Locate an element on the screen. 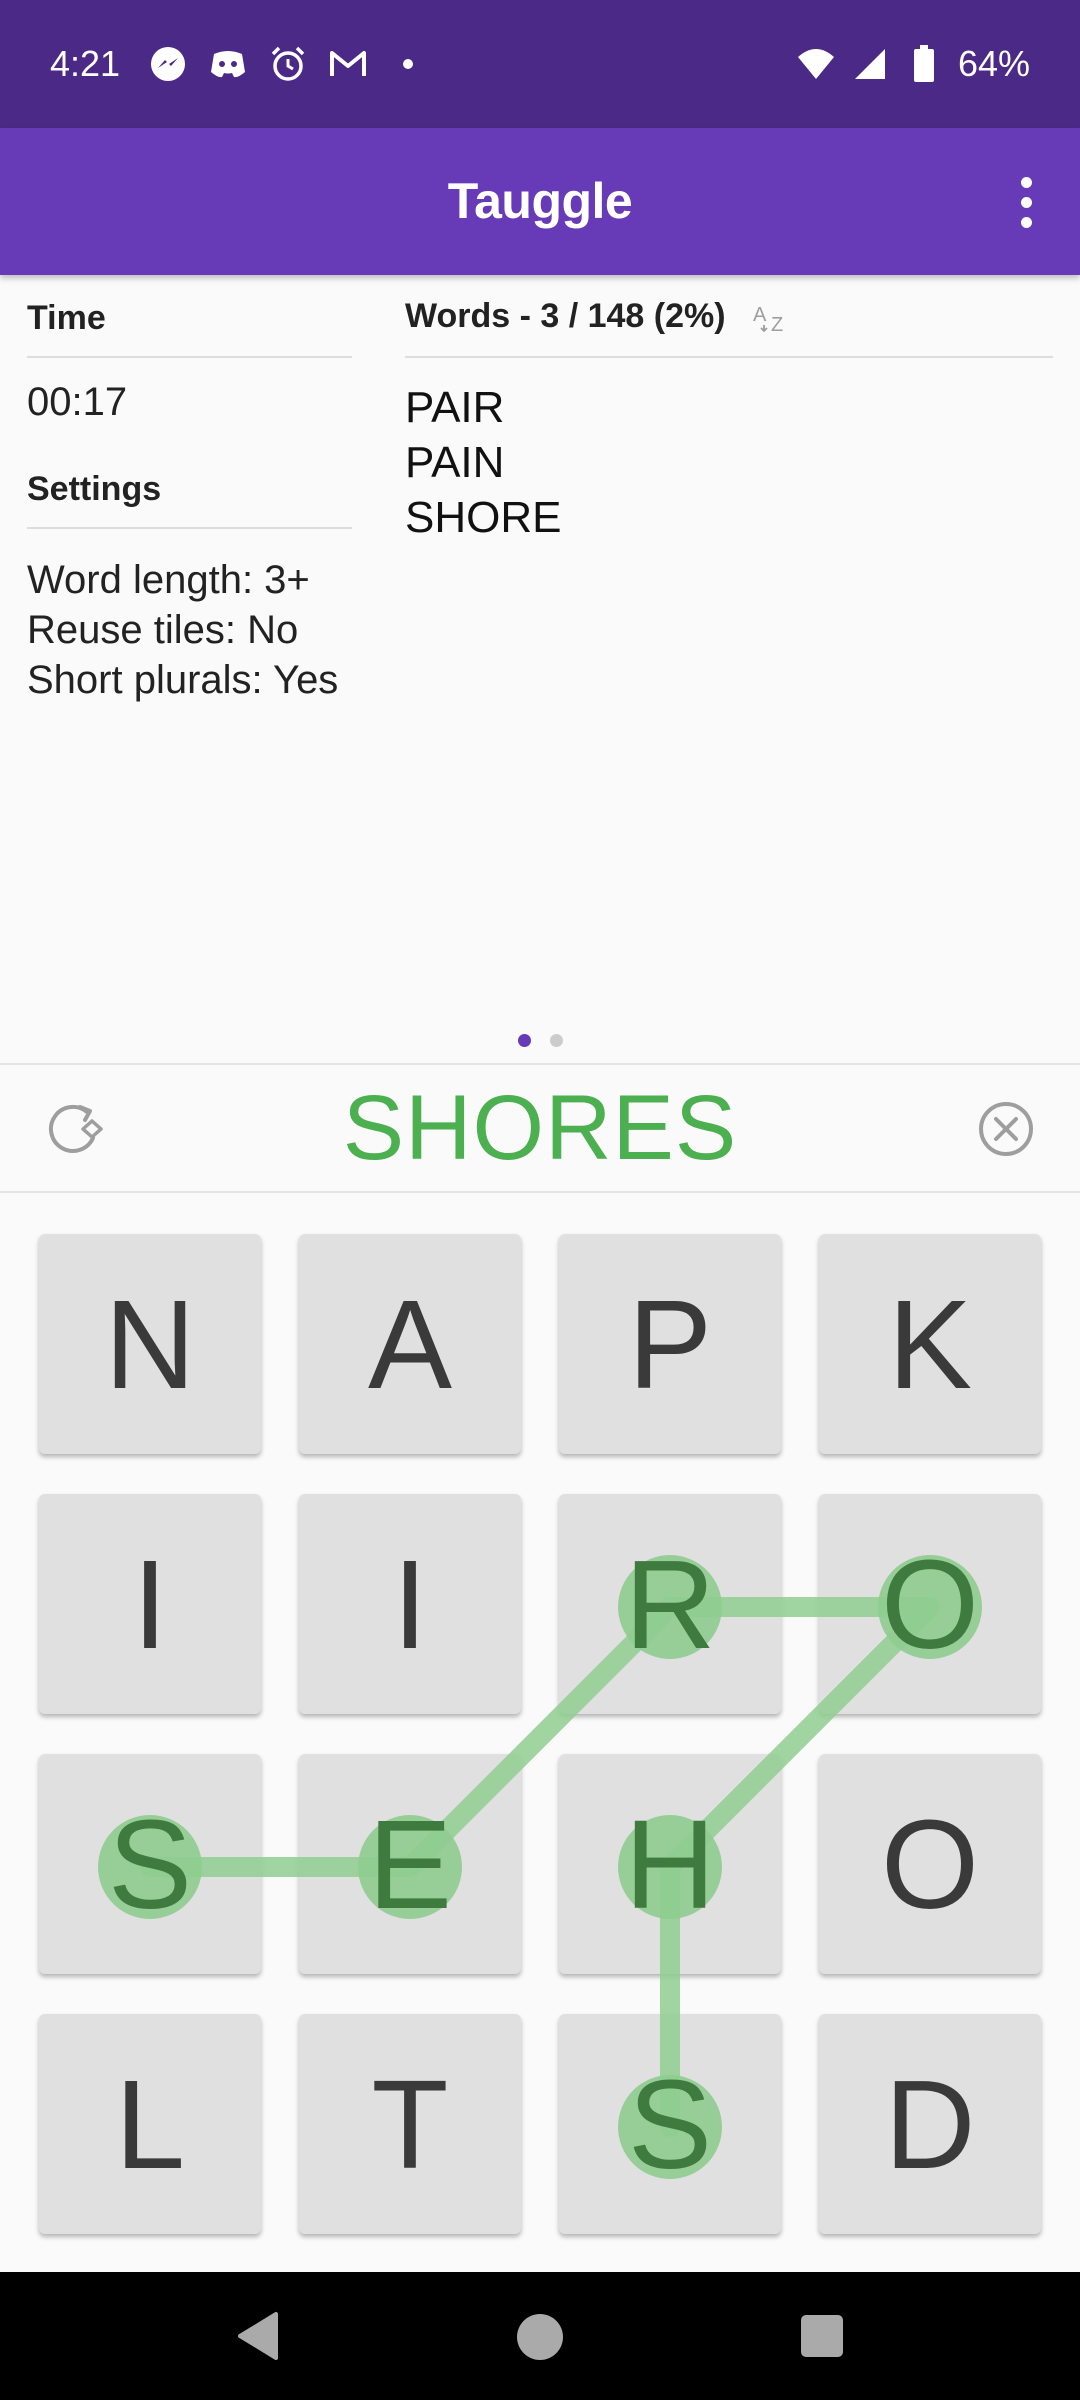 Image resolution: width=1080 pixels, height=2400 pixels. svg-text: A is located at coordinates (760, 315).